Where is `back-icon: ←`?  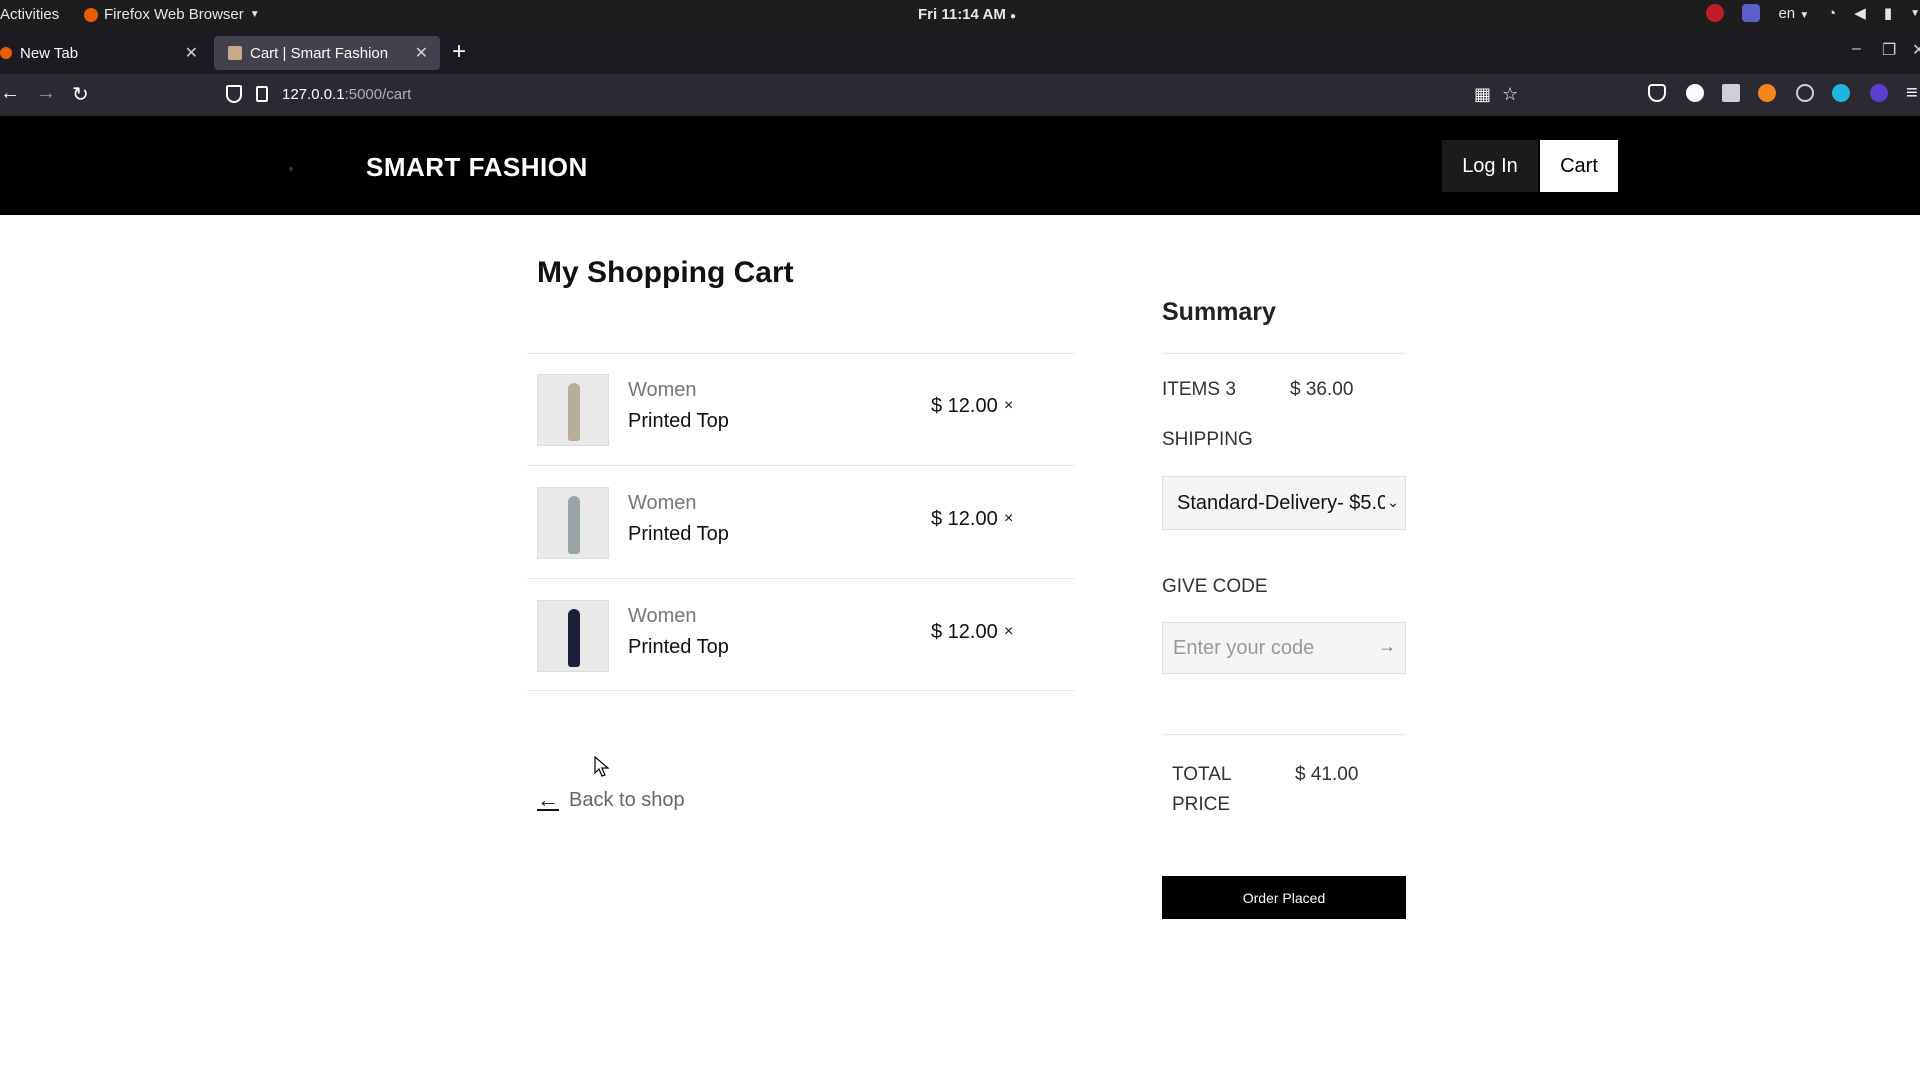
back-icon: ← is located at coordinates (10, 93).